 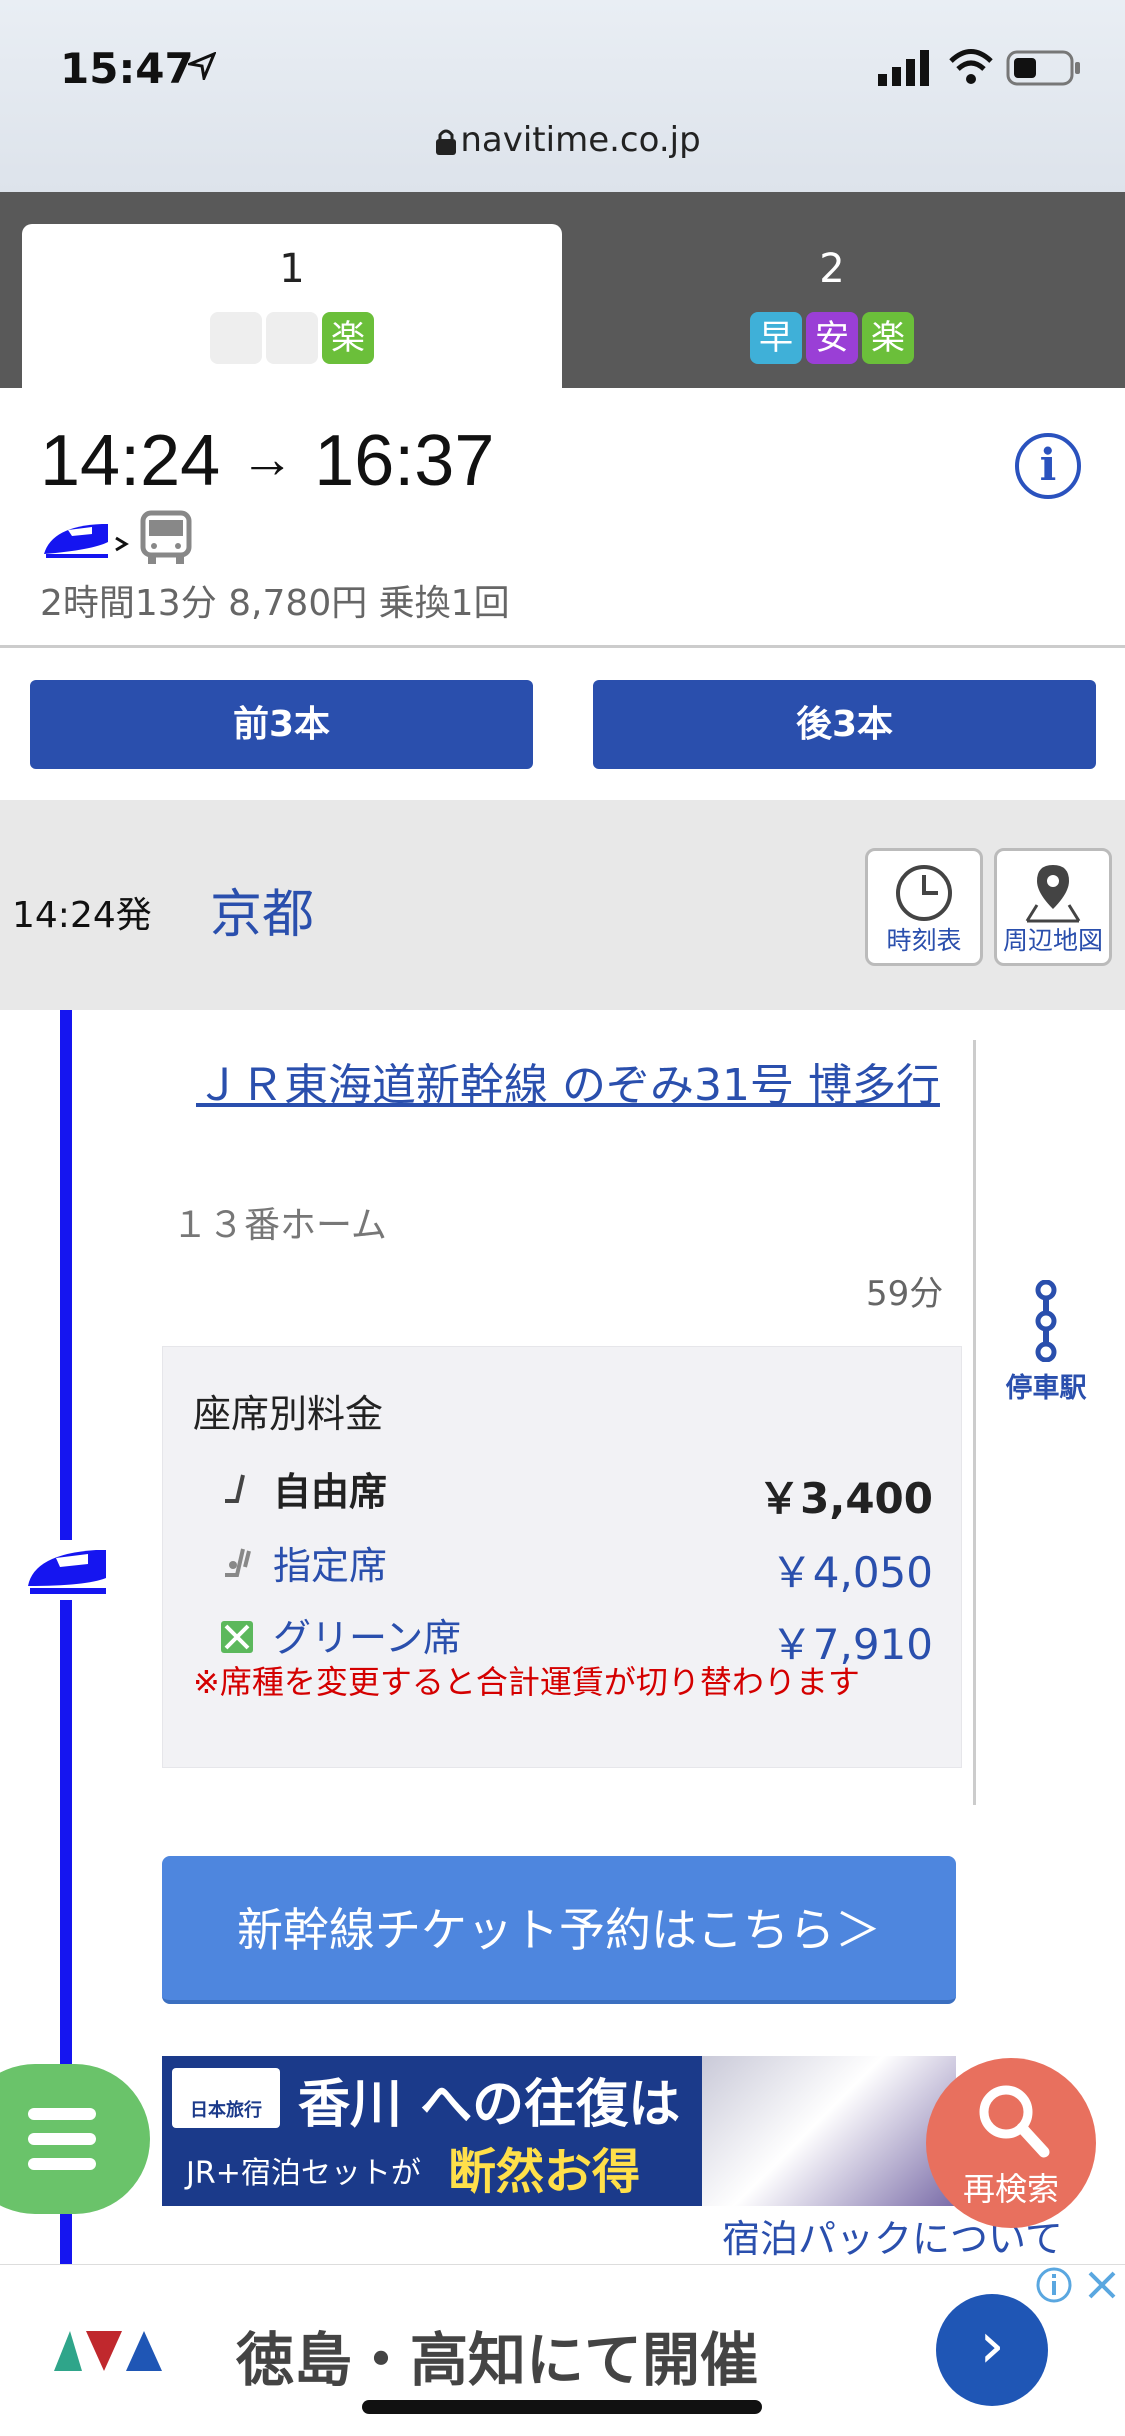 What do you see at coordinates (1102, 2285) in the screenshot?
I see `ad-close-icon` at bounding box center [1102, 2285].